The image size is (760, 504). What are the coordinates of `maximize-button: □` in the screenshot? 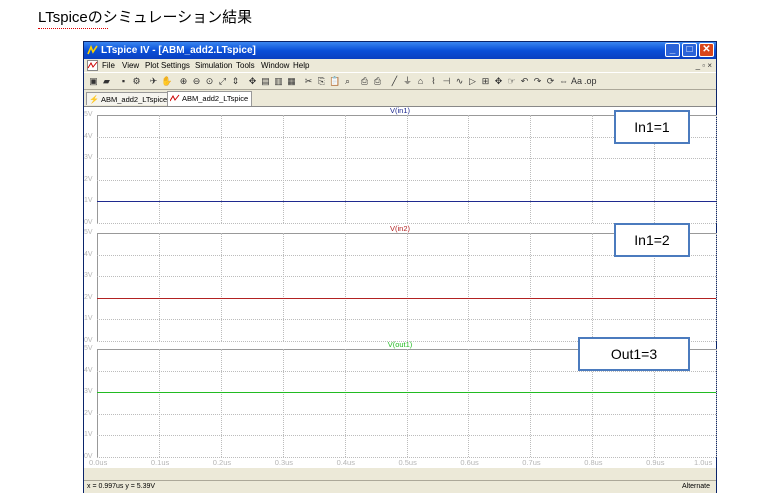 It's located at (689, 50).